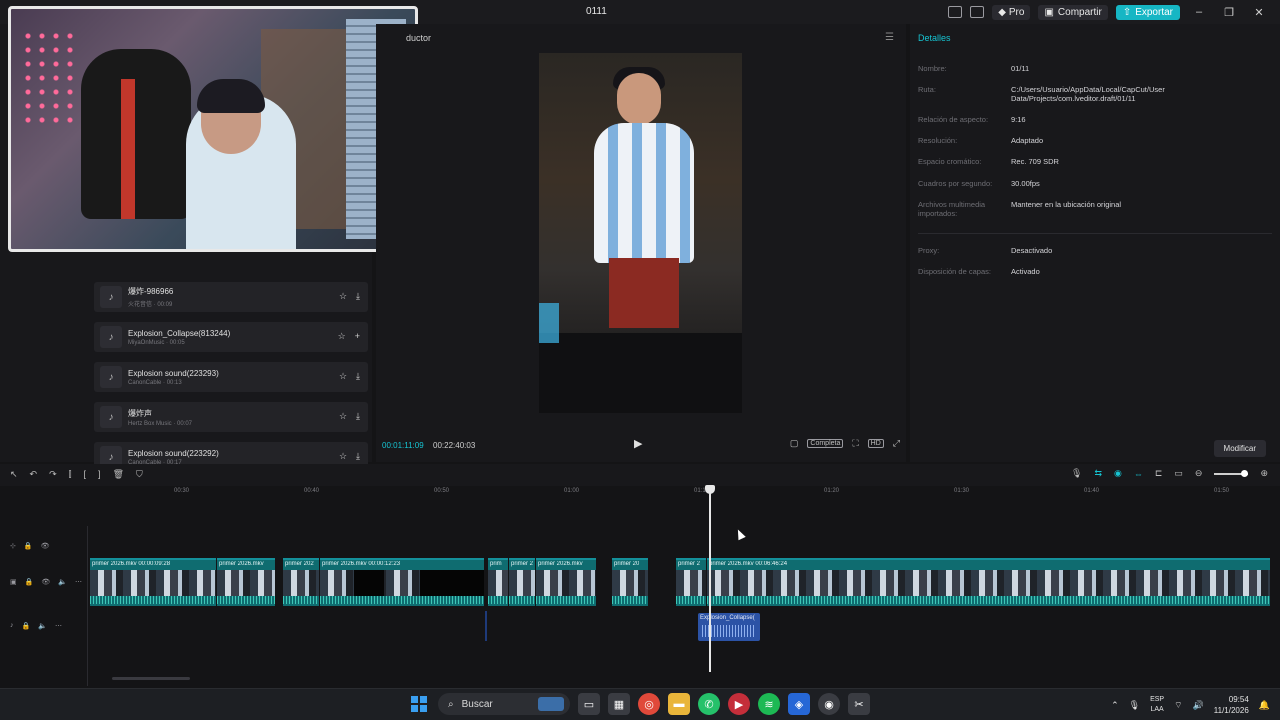 The width and height of the screenshot is (1280, 720). Describe the element at coordinates (829, 704) in the screenshot. I see `obs-icon: ◉` at that location.